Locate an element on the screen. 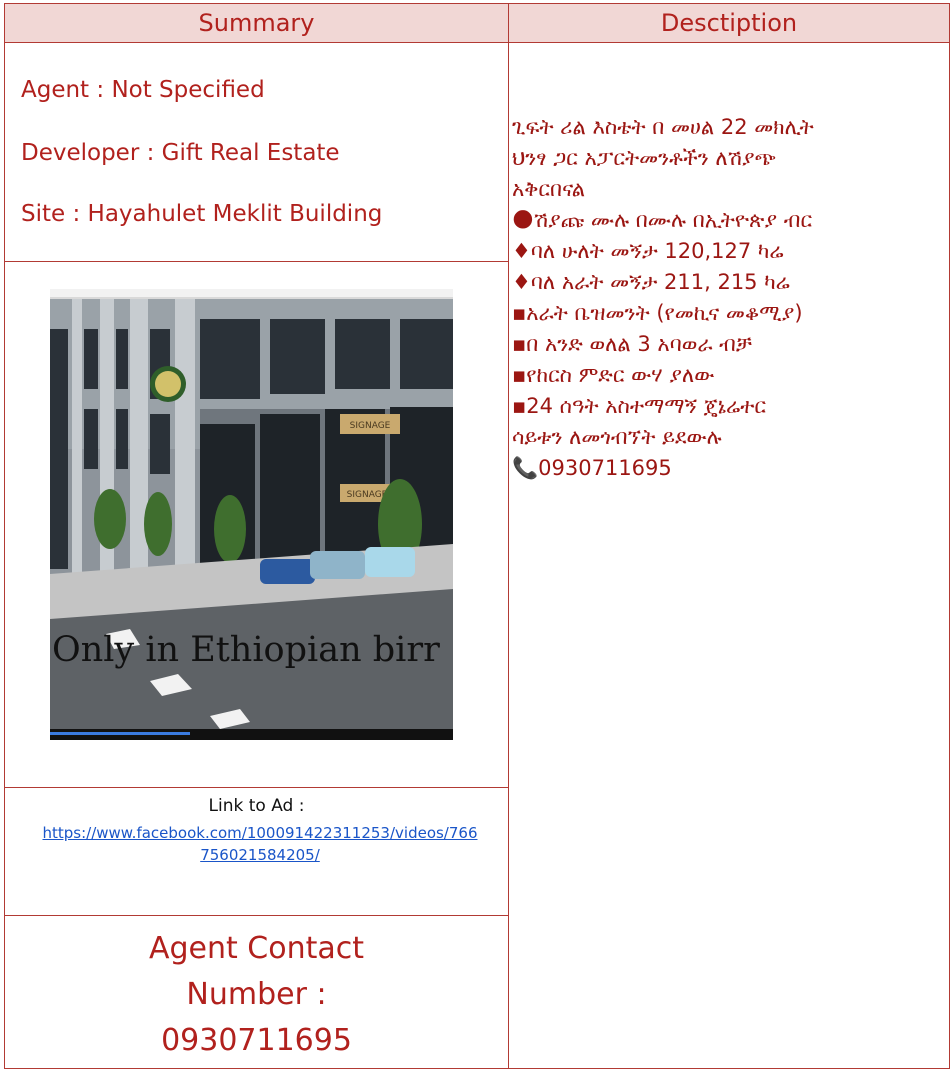  description-line: አቅርበናል is located at coordinates (549, 189).